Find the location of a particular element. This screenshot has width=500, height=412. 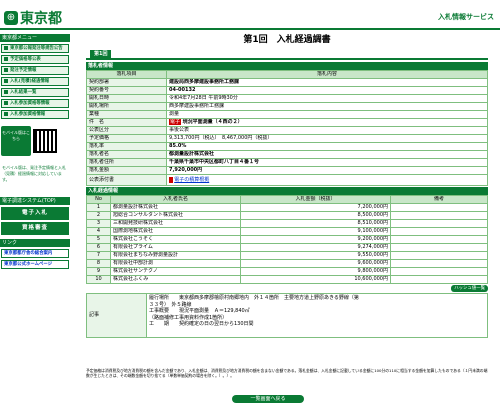

sidebar-link-official: 東京都公式ホームページ is located at coordinates (35, 264).